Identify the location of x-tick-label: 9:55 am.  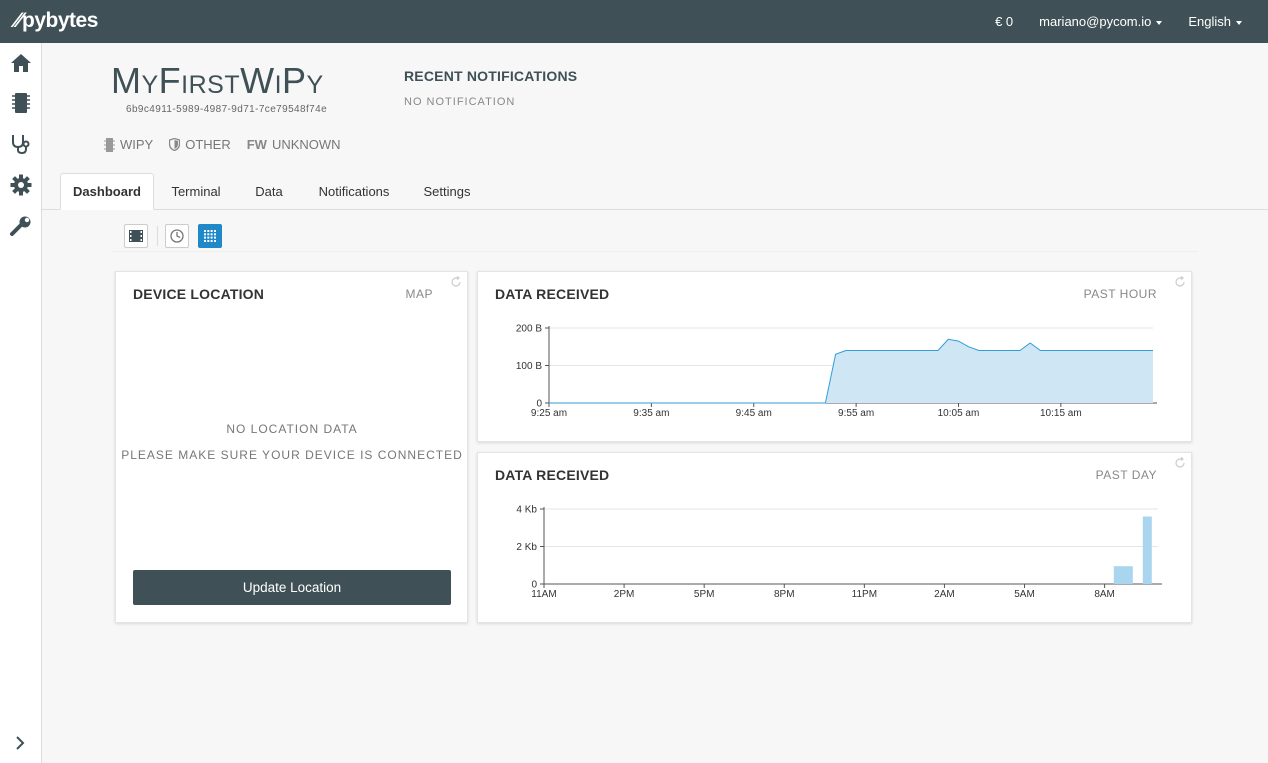
(856, 413).